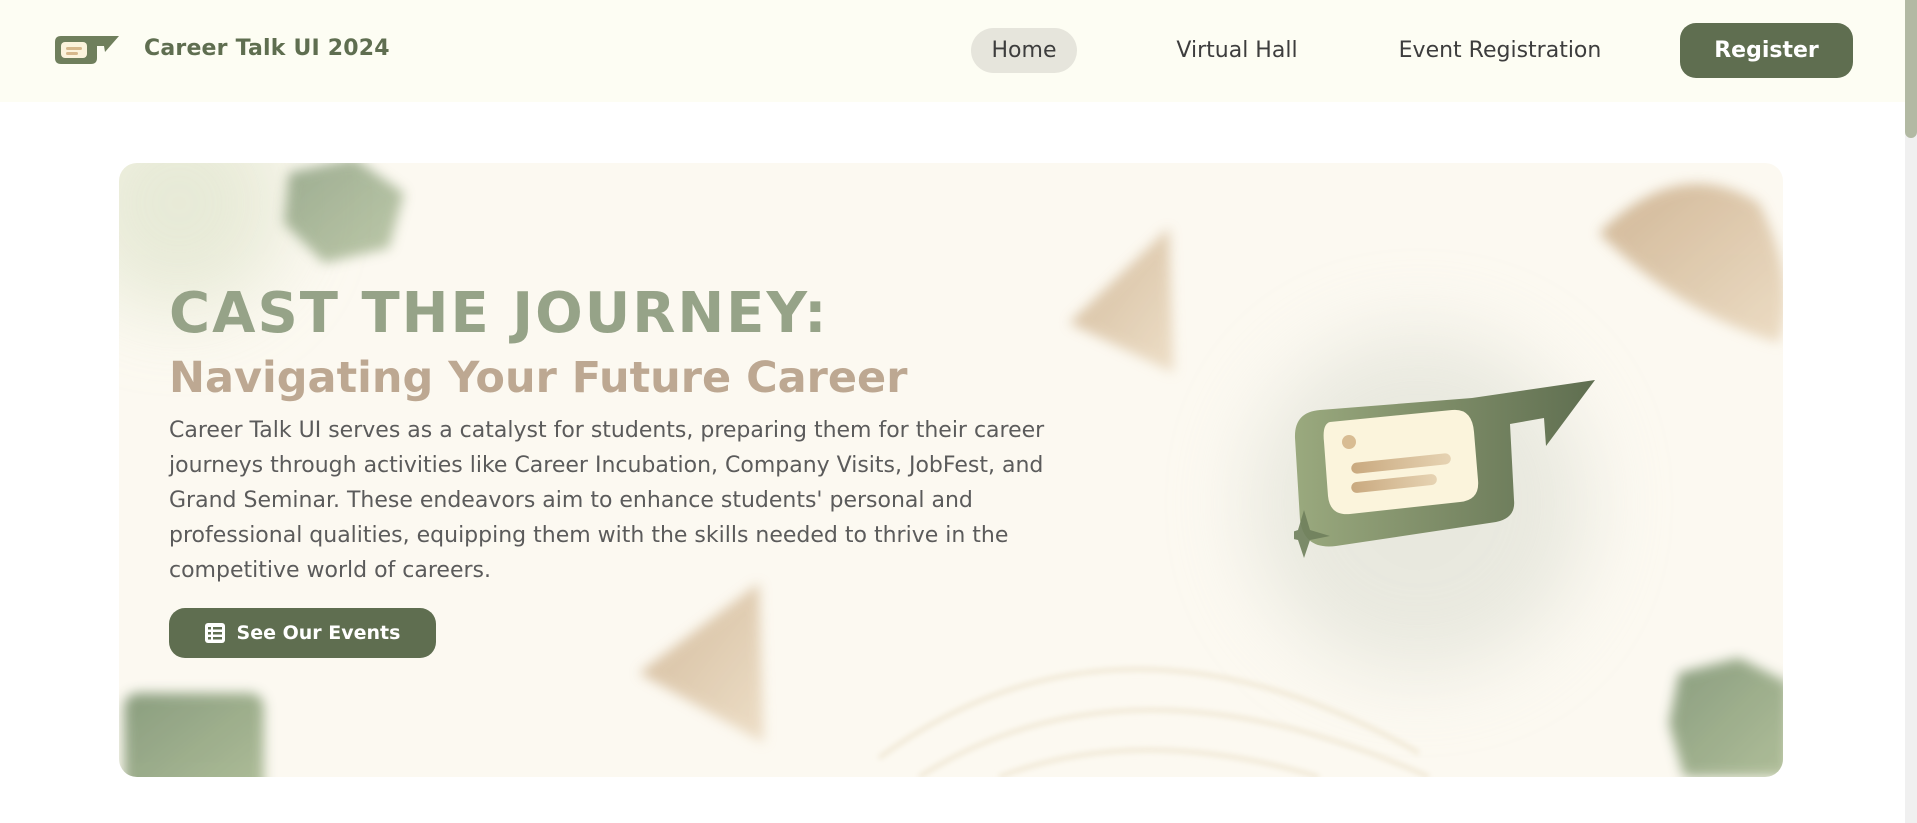  What do you see at coordinates (214, 633) in the screenshot?
I see `list-icon` at bounding box center [214, 633].